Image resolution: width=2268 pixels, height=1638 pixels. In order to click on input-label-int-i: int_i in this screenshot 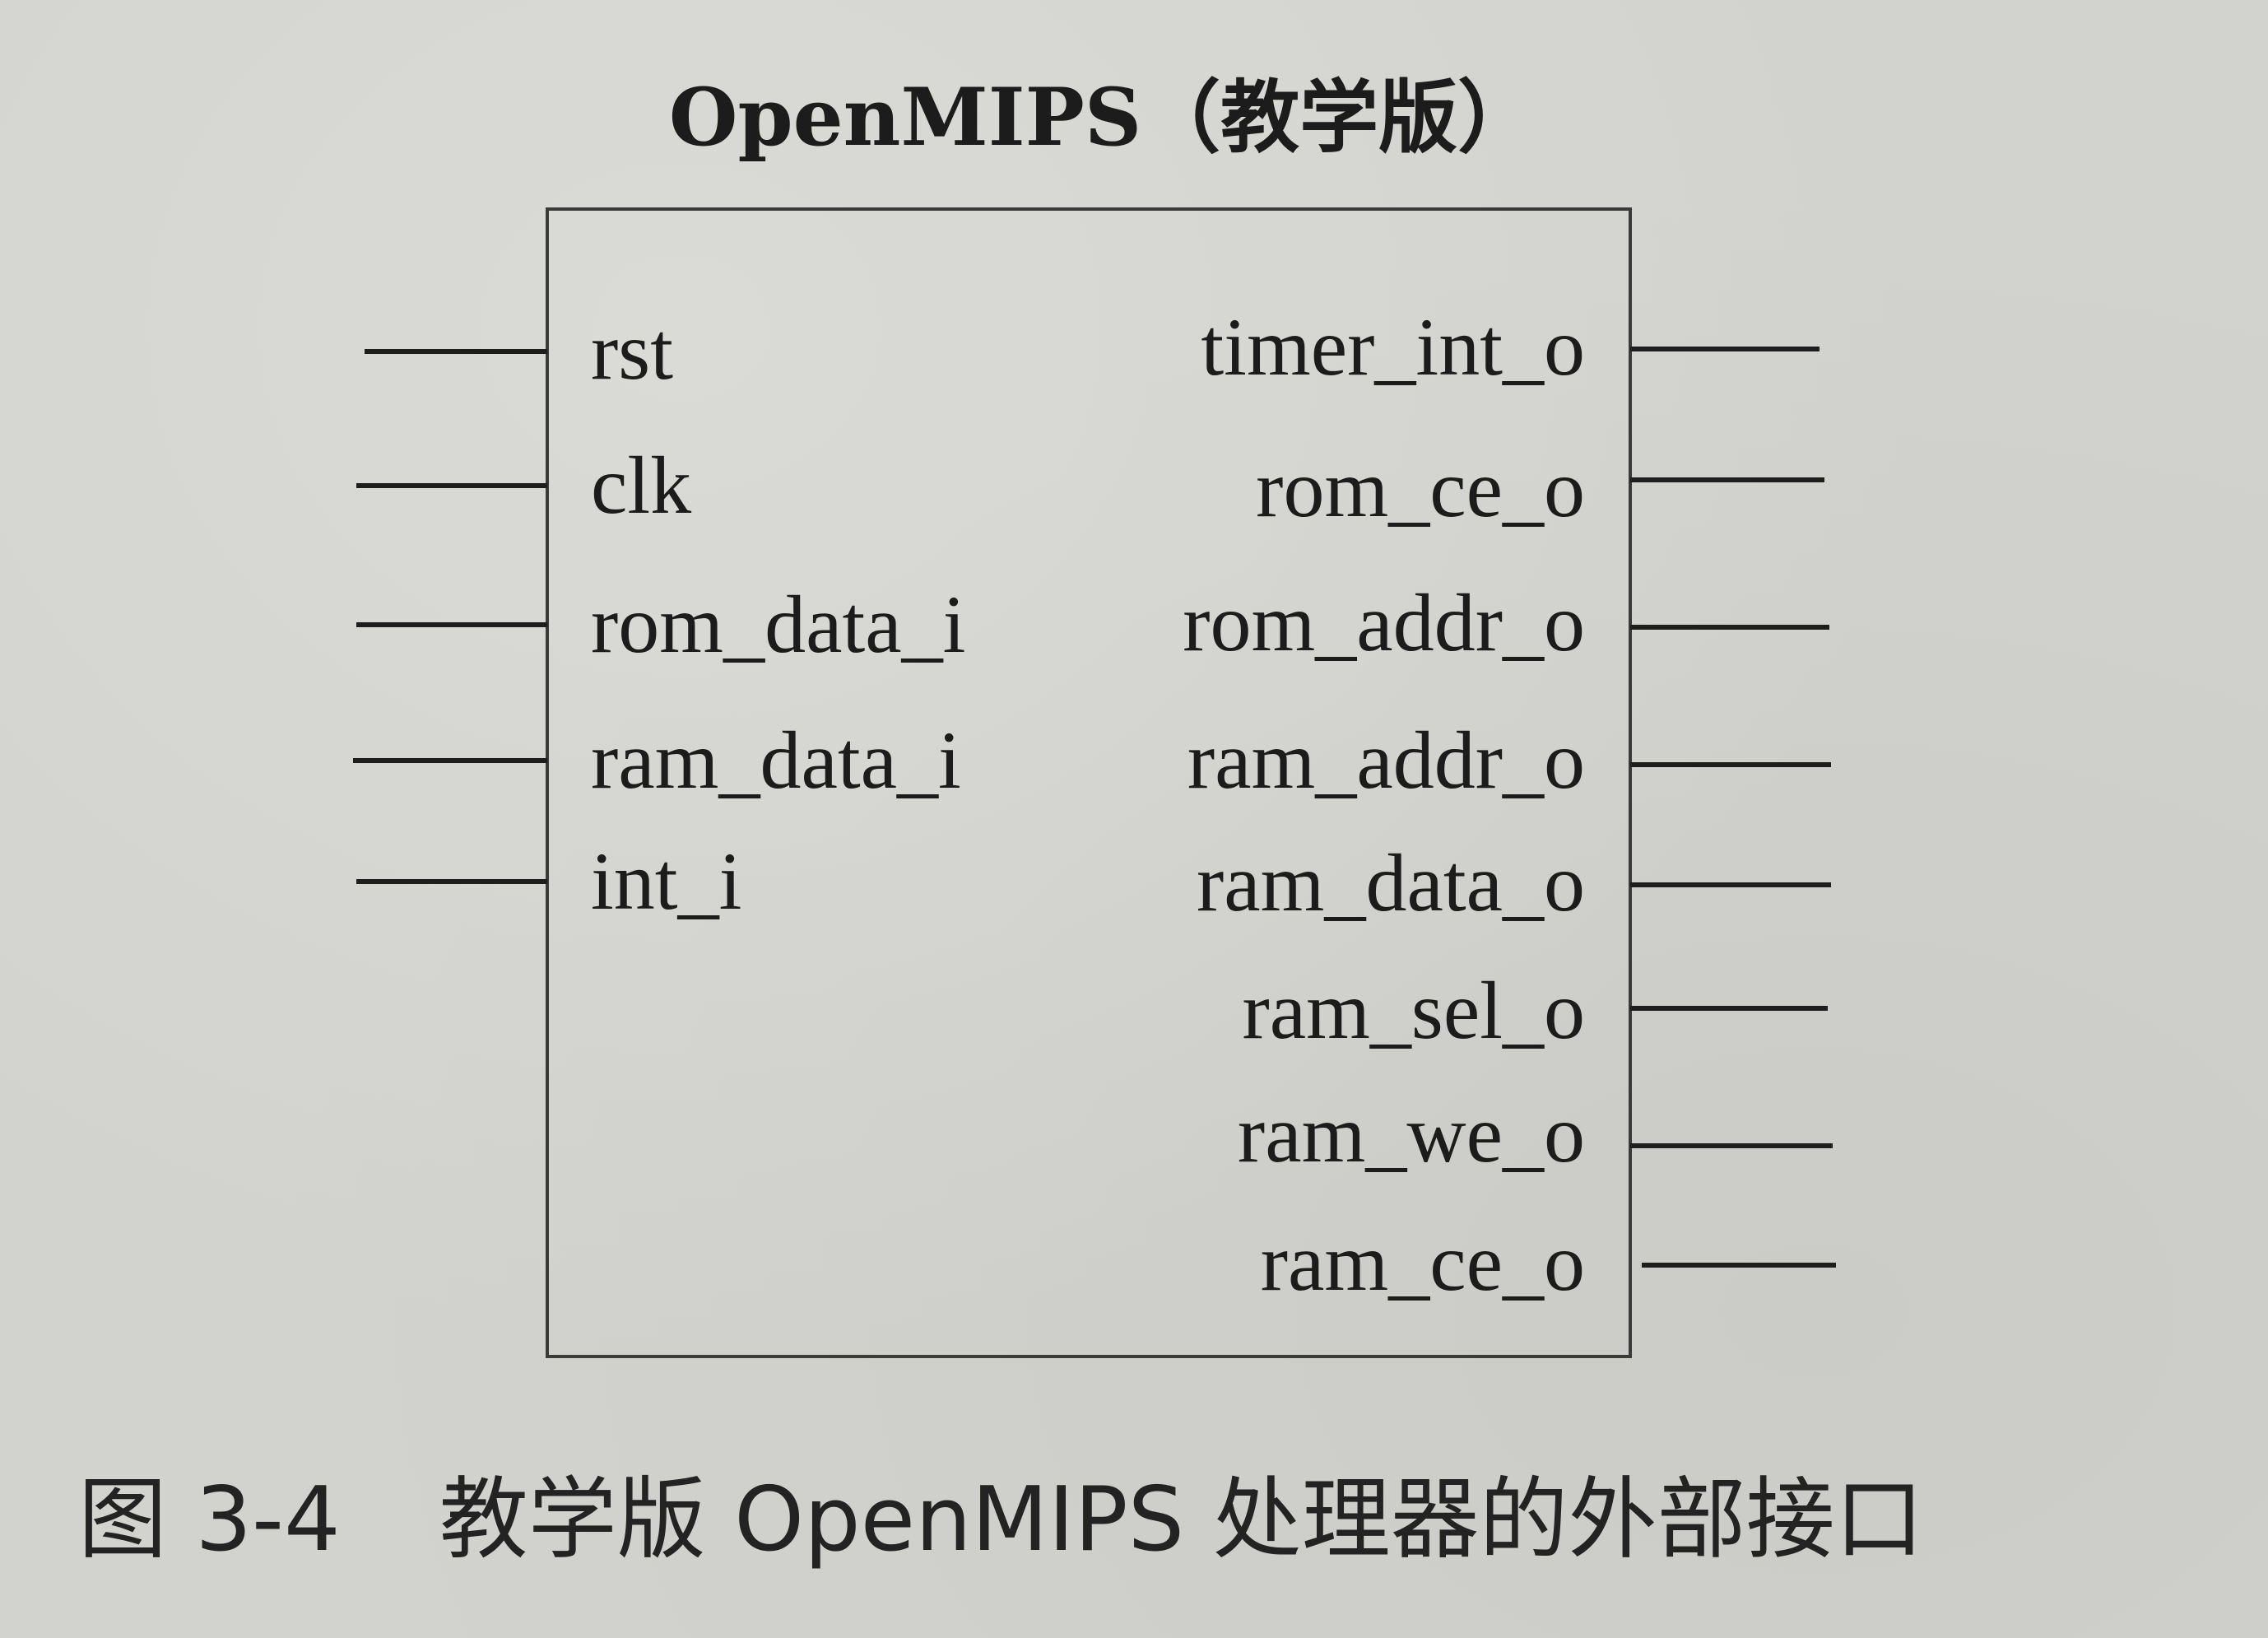, I will do `click(666, 881)`.